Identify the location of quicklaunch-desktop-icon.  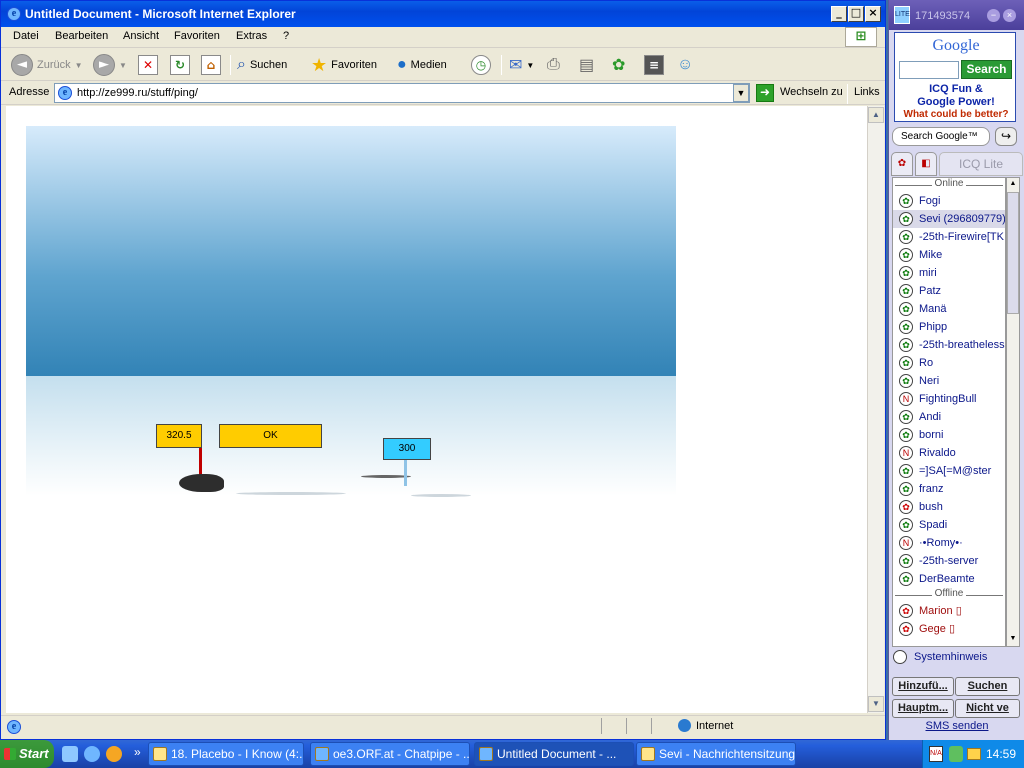
(70, 754).